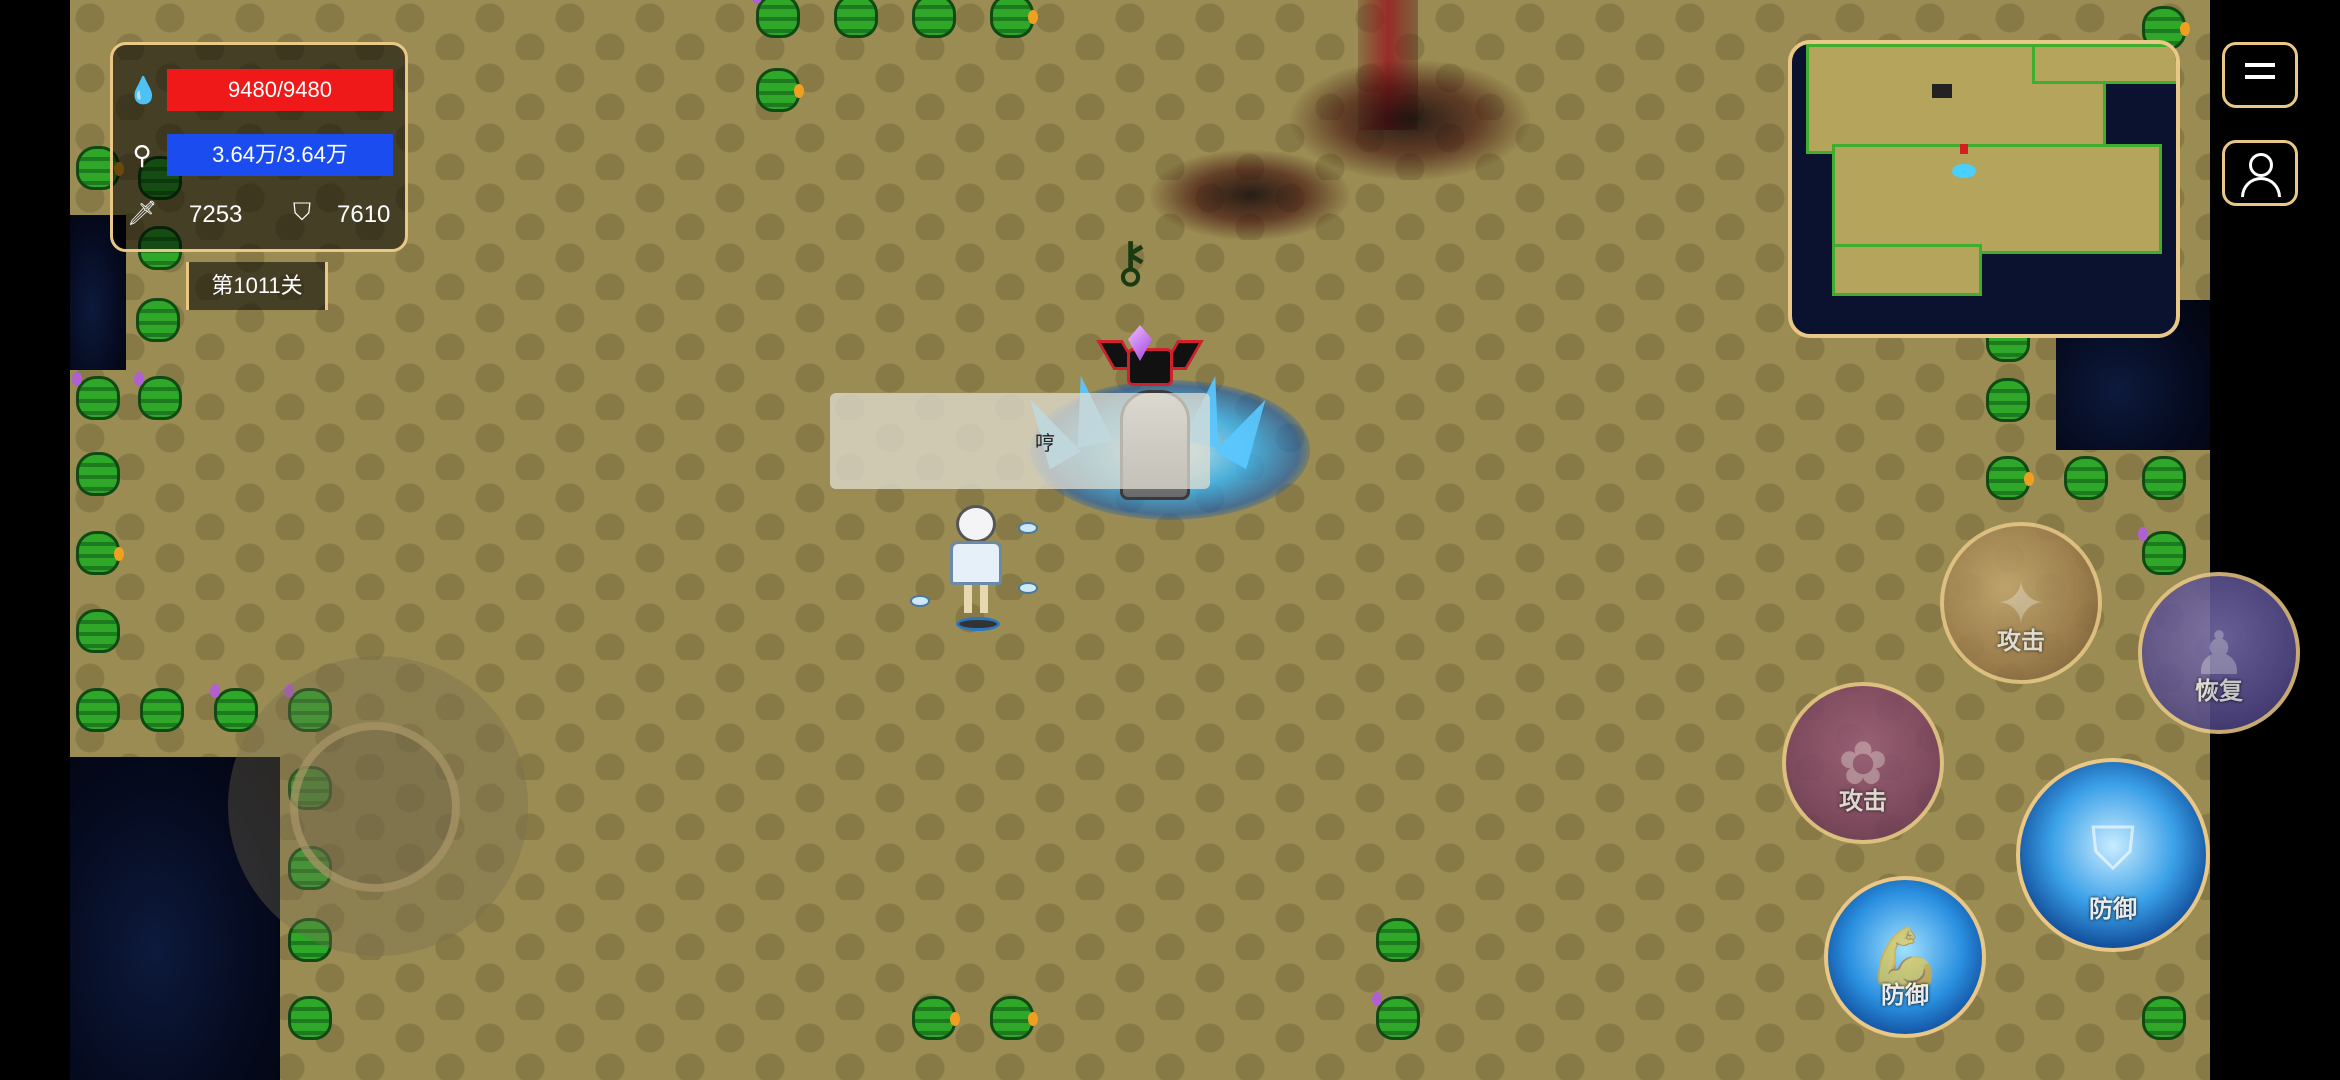 Image resolution: width=2340 pixels, height=1080 pixels. What do you see at coordinates (2260, 65) in the screenshot?
I see `menu-icon` at bounding box center [2260, 65].